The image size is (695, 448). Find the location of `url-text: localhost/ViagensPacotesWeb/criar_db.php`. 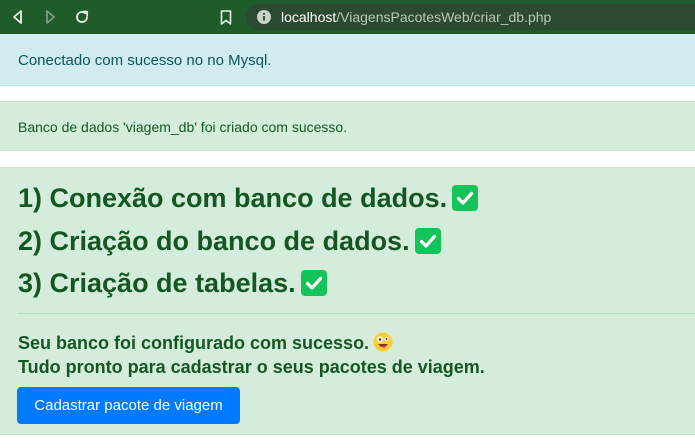

url-text: localhost/ViagensPacotesWeb/criar_db.php is located at coordinates (416, 17).